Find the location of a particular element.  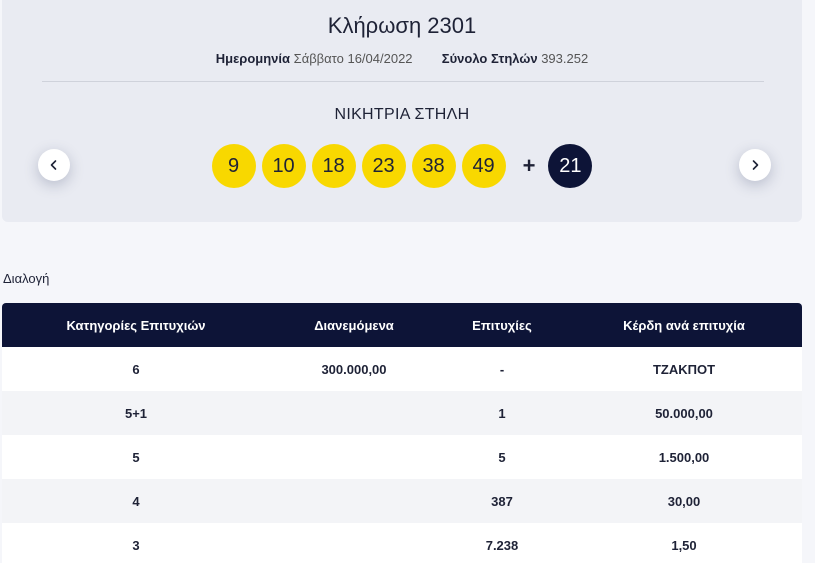

columns-value: 393.252 is located at coordinates (565, 58).